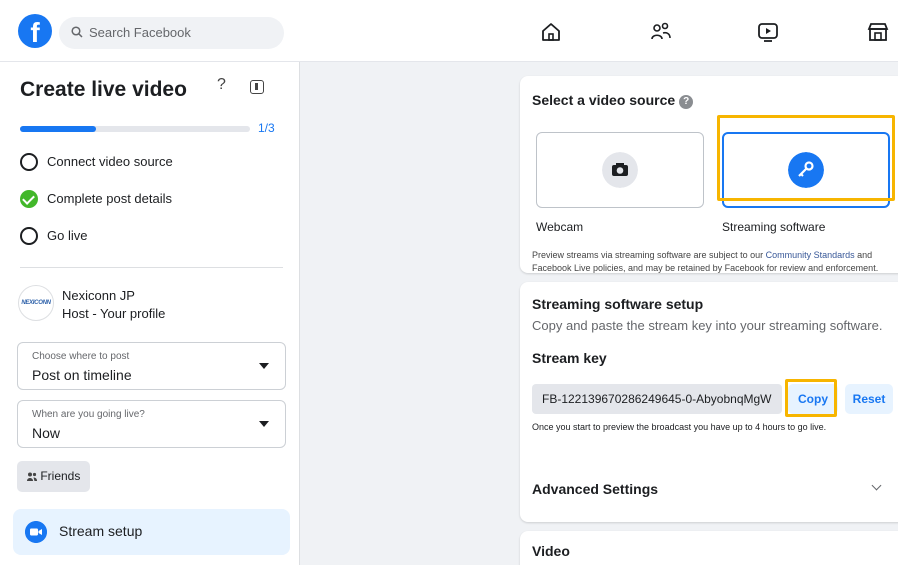 The image size is (898, 565). What do you see at coordinates (569, 358) in the screenshot?
I see `stream-key-label: Stream key` at bounding box center [569, 358].